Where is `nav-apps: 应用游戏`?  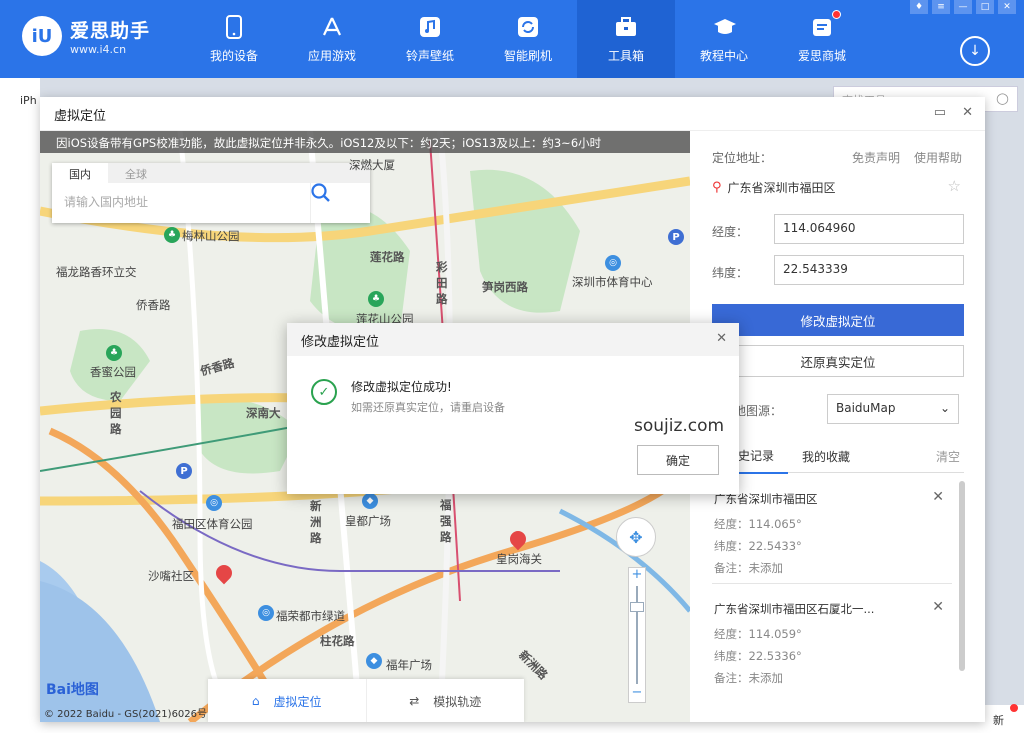
nav-apps: 应用游戏 is located at coordinates (332, 39).